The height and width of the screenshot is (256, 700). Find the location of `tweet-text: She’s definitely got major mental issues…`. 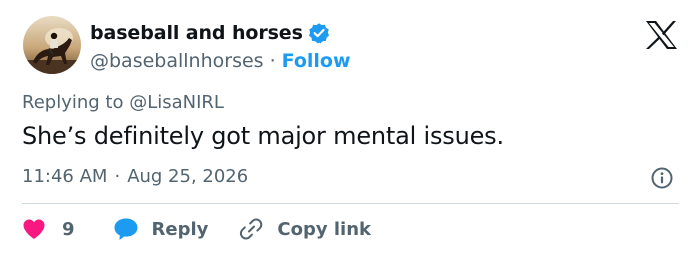

tweet-text: She’s definitely got major mental issues… is located at coordinates (263, 136).